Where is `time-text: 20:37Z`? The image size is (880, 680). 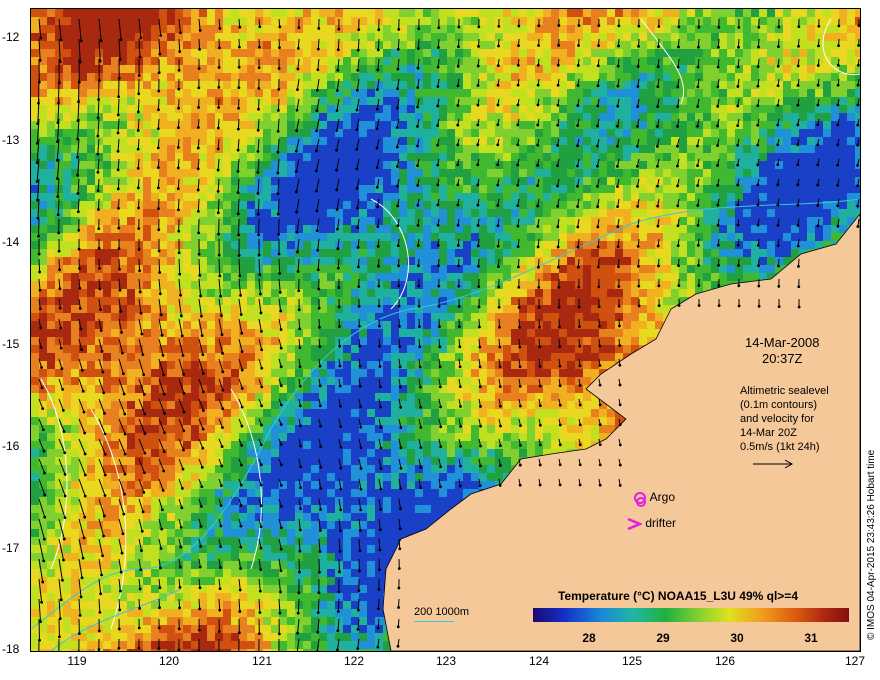 time-text: 20:37Z is located at coordinates (782, 358).